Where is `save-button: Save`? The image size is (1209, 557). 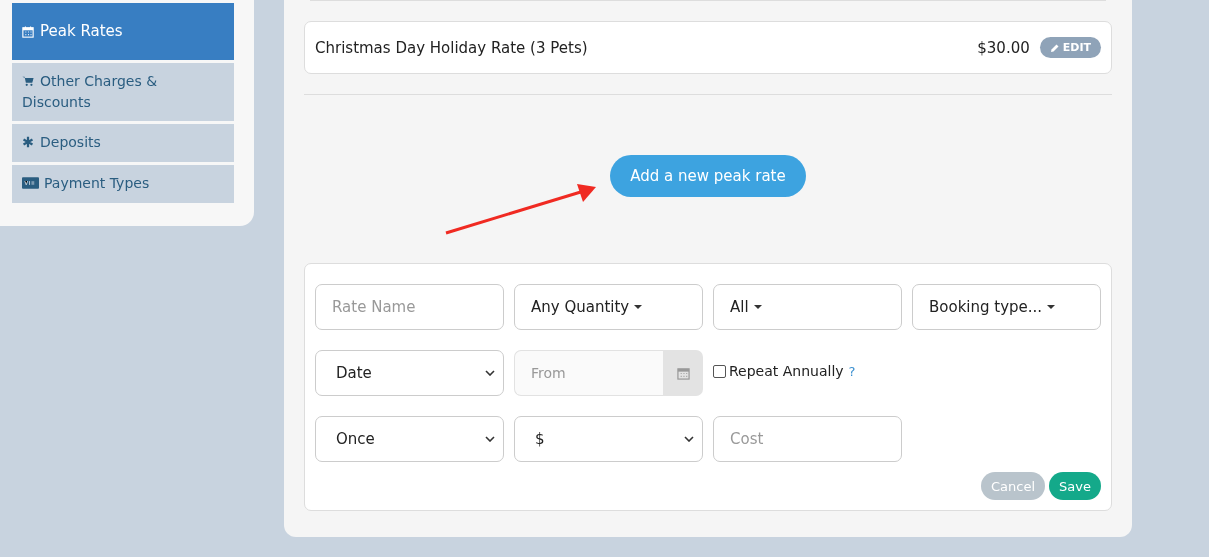
save-button: Save is located at coordinates (1075, 486).